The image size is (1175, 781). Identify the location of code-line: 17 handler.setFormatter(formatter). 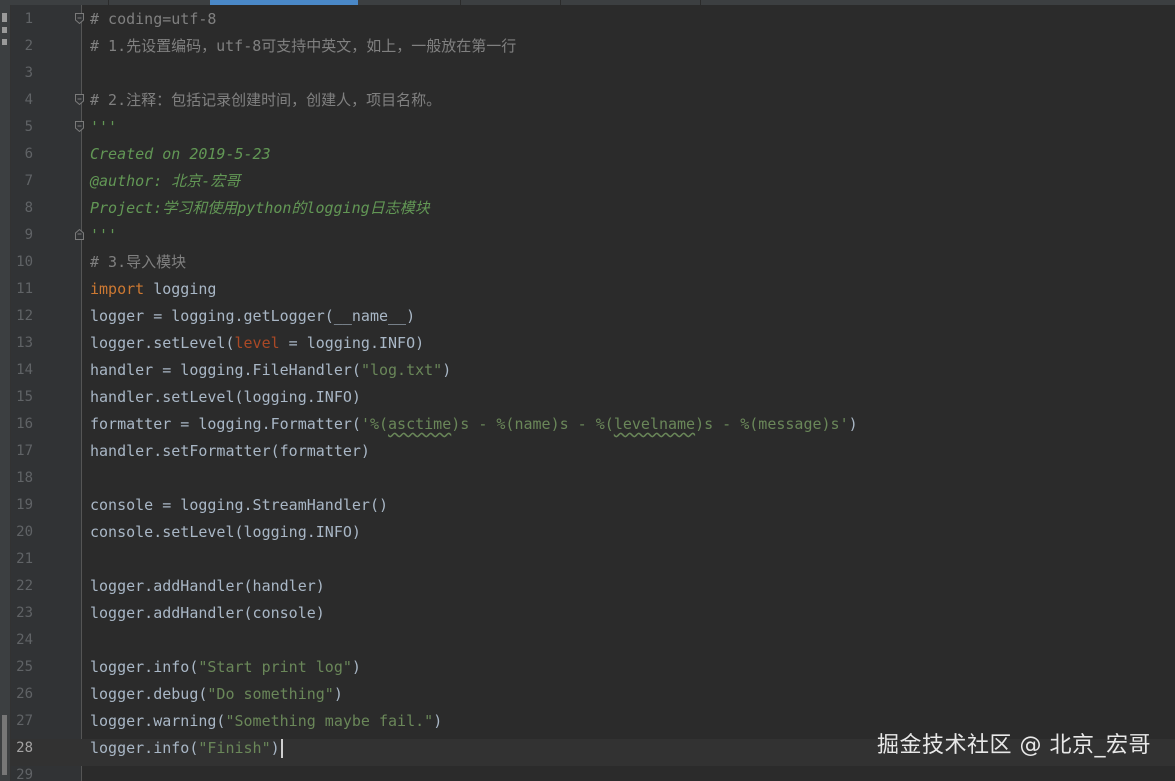
(587, 451).